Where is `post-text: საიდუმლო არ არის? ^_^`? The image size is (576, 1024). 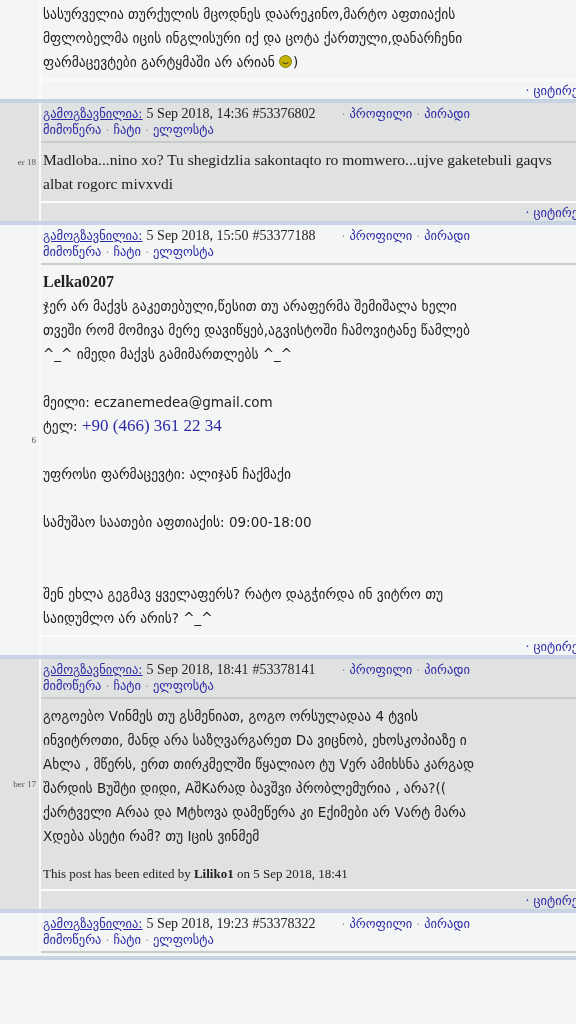
post-text: საიდუმლო არ არის? ^_^ is located at coordinates (128, 618).